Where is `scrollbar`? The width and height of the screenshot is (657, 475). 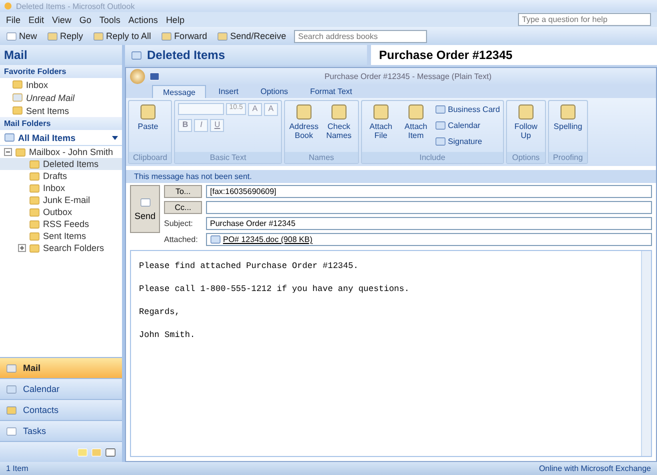 scrollbar is located at coordinates (646, 353).